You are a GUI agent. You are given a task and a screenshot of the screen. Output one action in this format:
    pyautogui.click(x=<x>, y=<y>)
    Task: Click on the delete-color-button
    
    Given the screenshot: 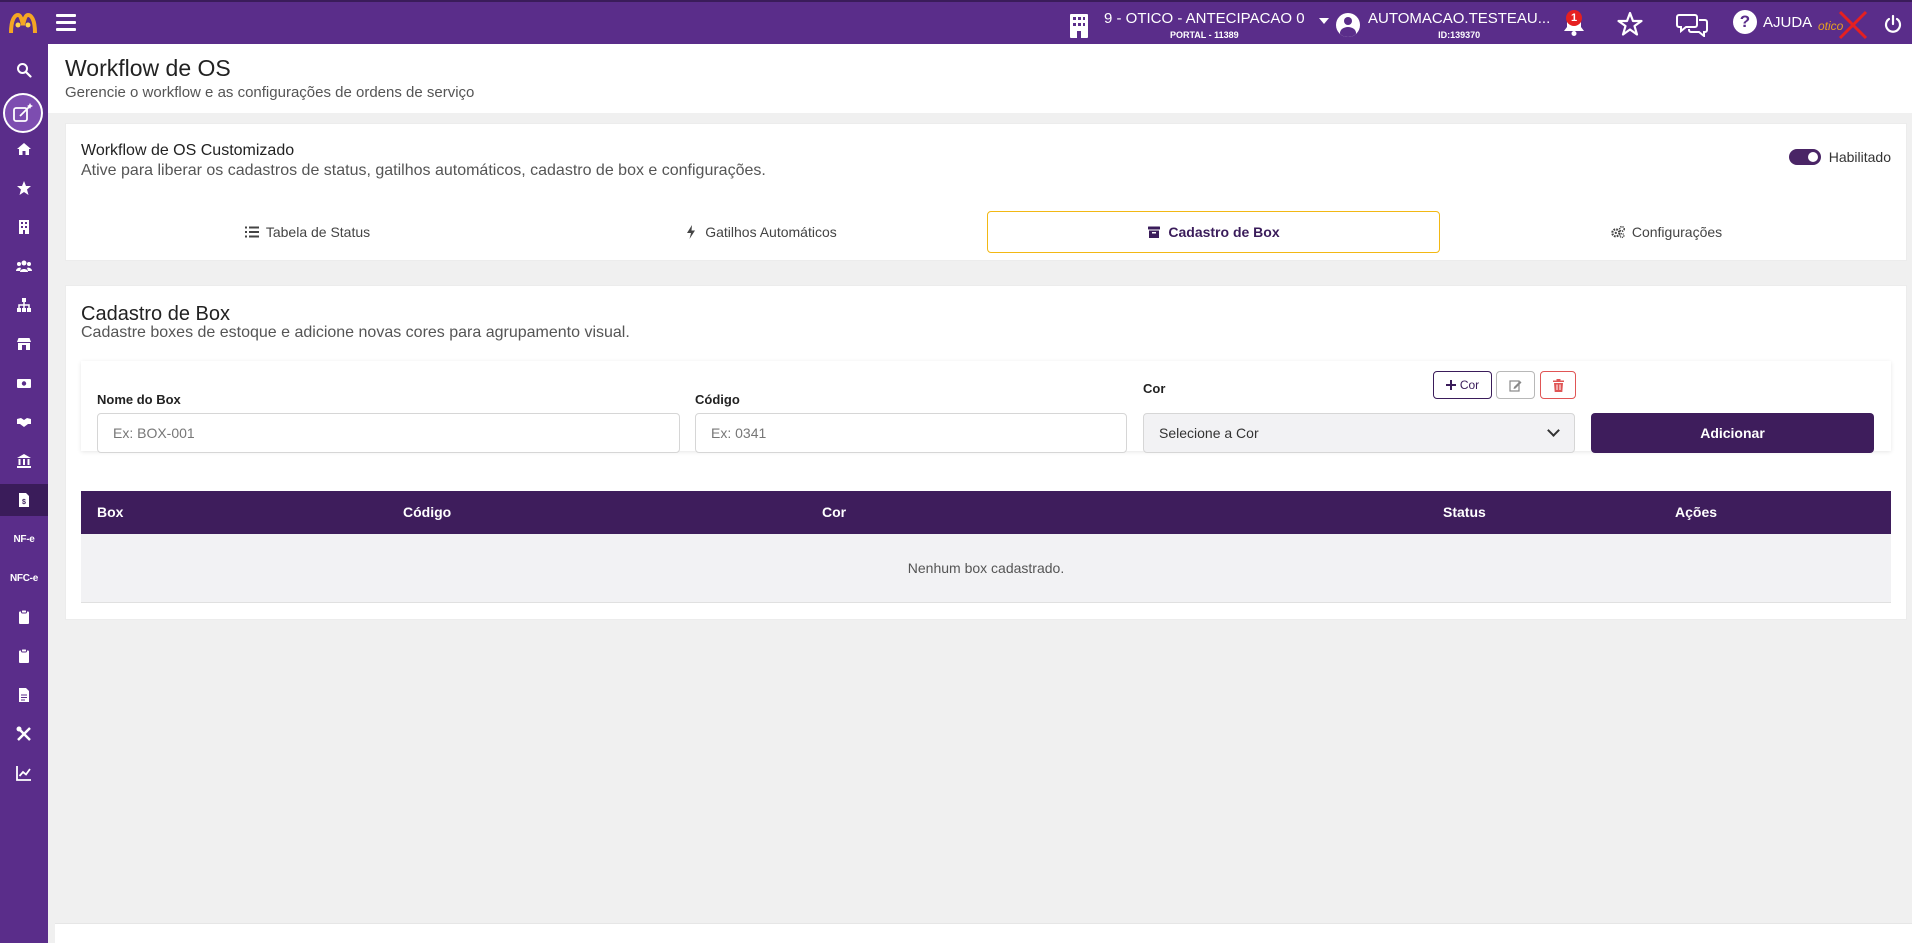 What is the action you would take?
    pyautogui.click(x=1558, y=385)
    